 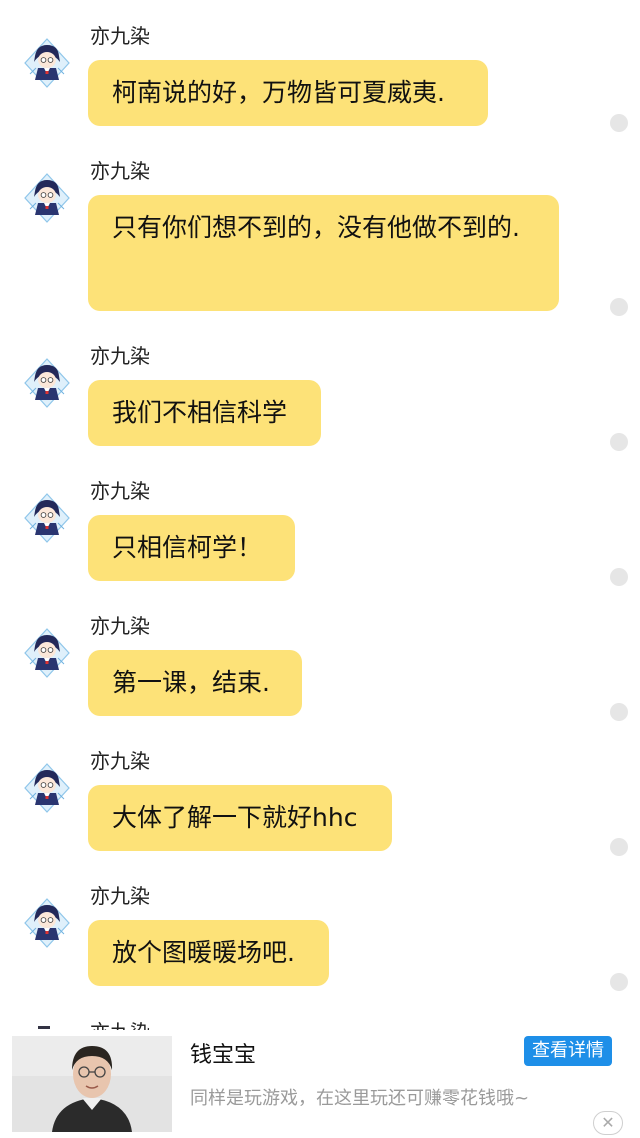 I want to click on message-bubble: 第一课，结束., so click(x=195, y=683).